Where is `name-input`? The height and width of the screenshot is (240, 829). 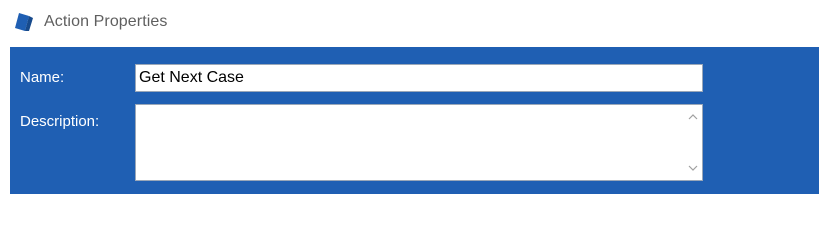 name-input is located at coordinates (419, 78).